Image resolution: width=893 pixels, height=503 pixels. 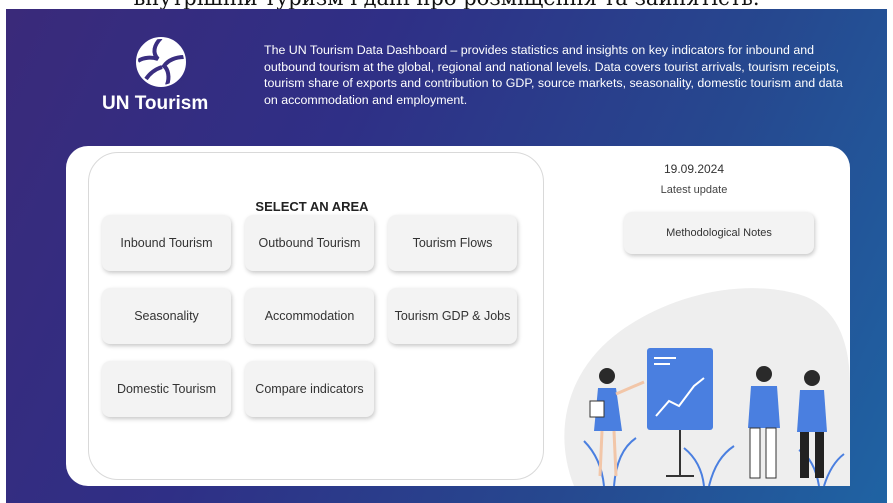 I want to click on tourism-gdp-jobs-button: Tourism GDP & Jobs, so click(x=452, y=316).